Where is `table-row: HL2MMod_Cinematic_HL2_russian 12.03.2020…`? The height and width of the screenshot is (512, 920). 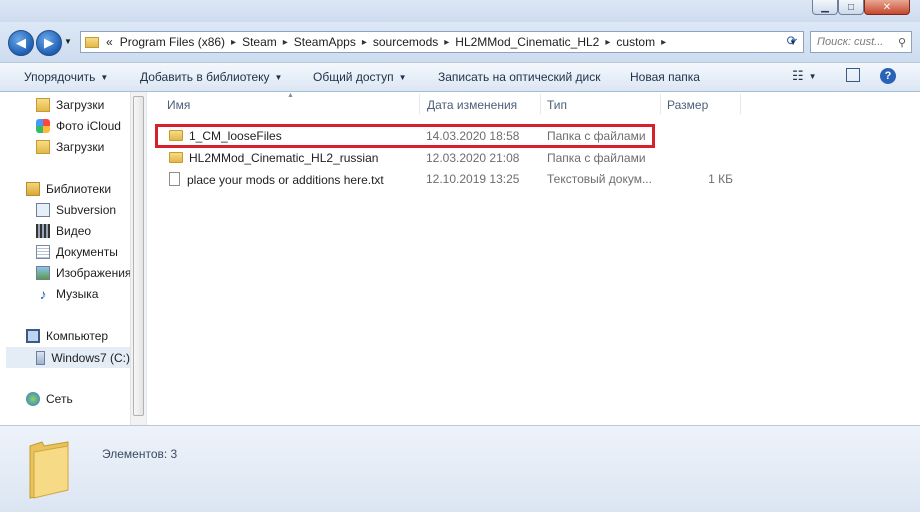
table-row: HL2MMod_Cinematic_HL2_russian 12.03.2020… is located at coordinates (535, 158).